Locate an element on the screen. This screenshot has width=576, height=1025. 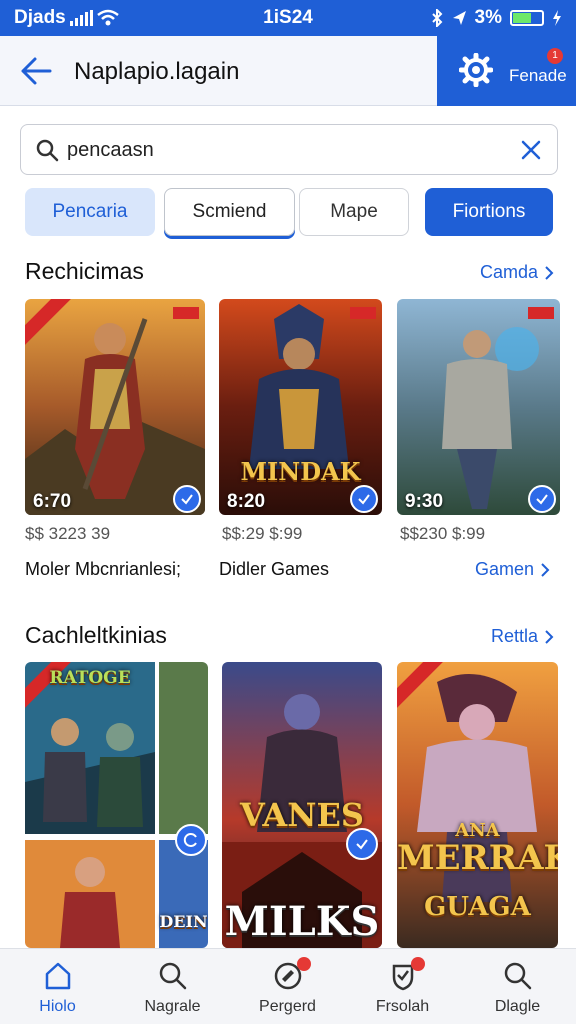
card-6-sub-logo: GUAGA is located at coordinates (477, 907).